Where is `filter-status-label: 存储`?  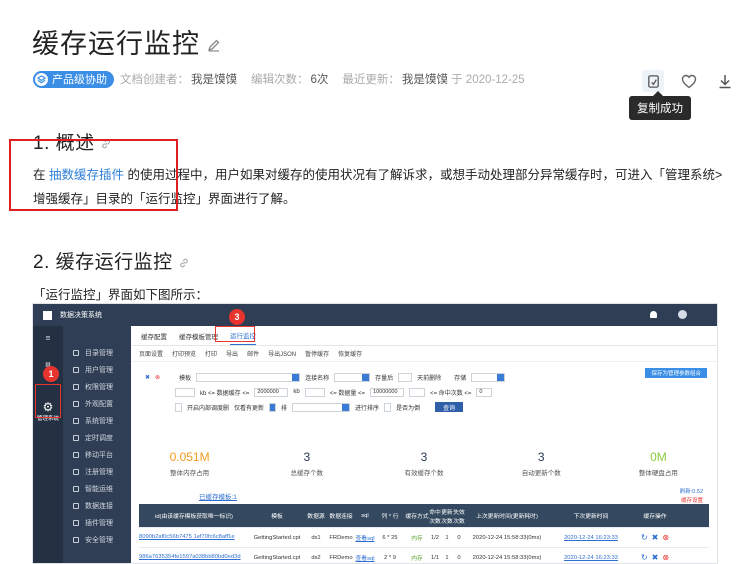
filter-status-label: 存储 is located at coordinates (460, 378).